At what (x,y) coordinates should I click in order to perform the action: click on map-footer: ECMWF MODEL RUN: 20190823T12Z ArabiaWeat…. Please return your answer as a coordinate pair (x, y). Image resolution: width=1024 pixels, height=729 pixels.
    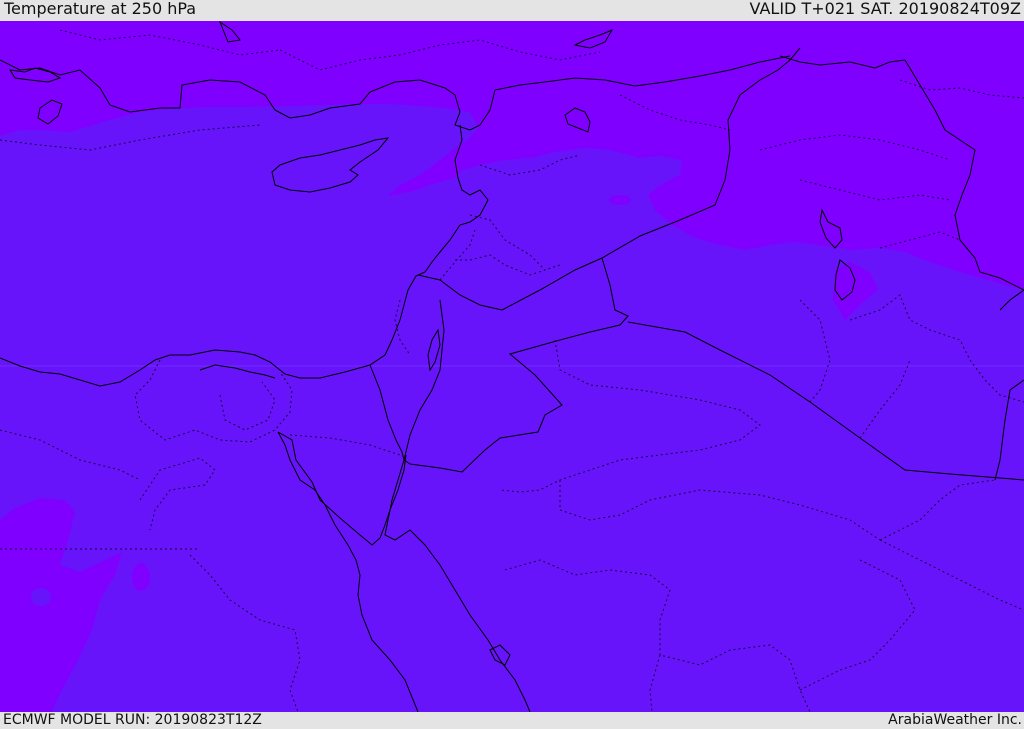
    Looking at the image, I should click on (512, 720).